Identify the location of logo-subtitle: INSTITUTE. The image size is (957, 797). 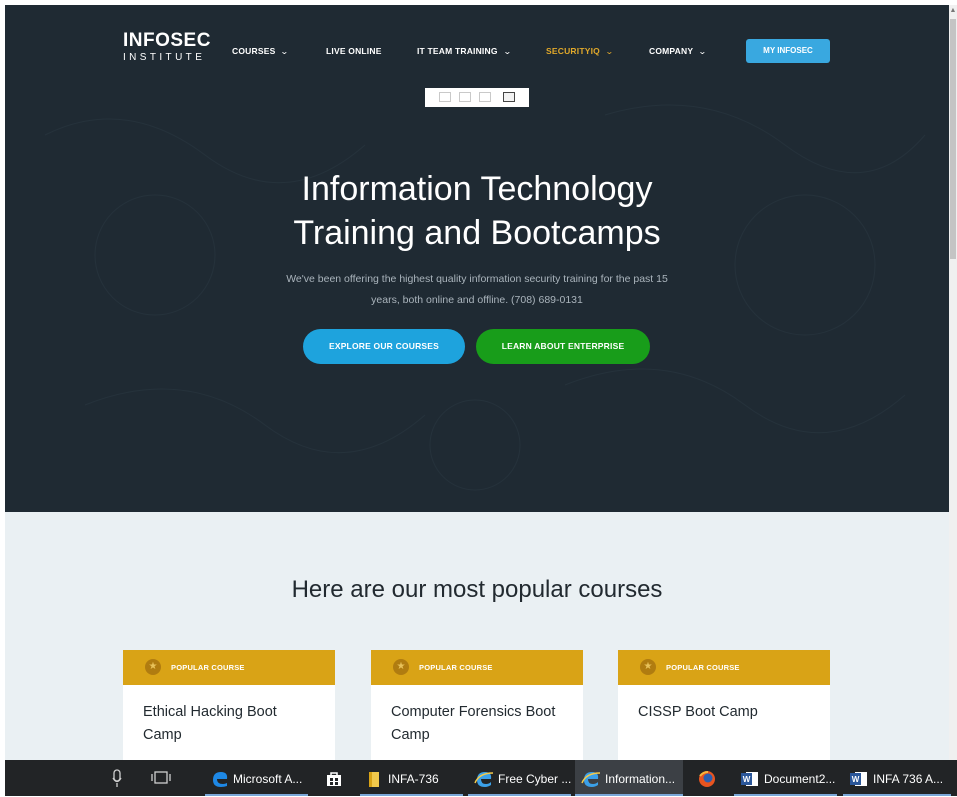
(164, 57).